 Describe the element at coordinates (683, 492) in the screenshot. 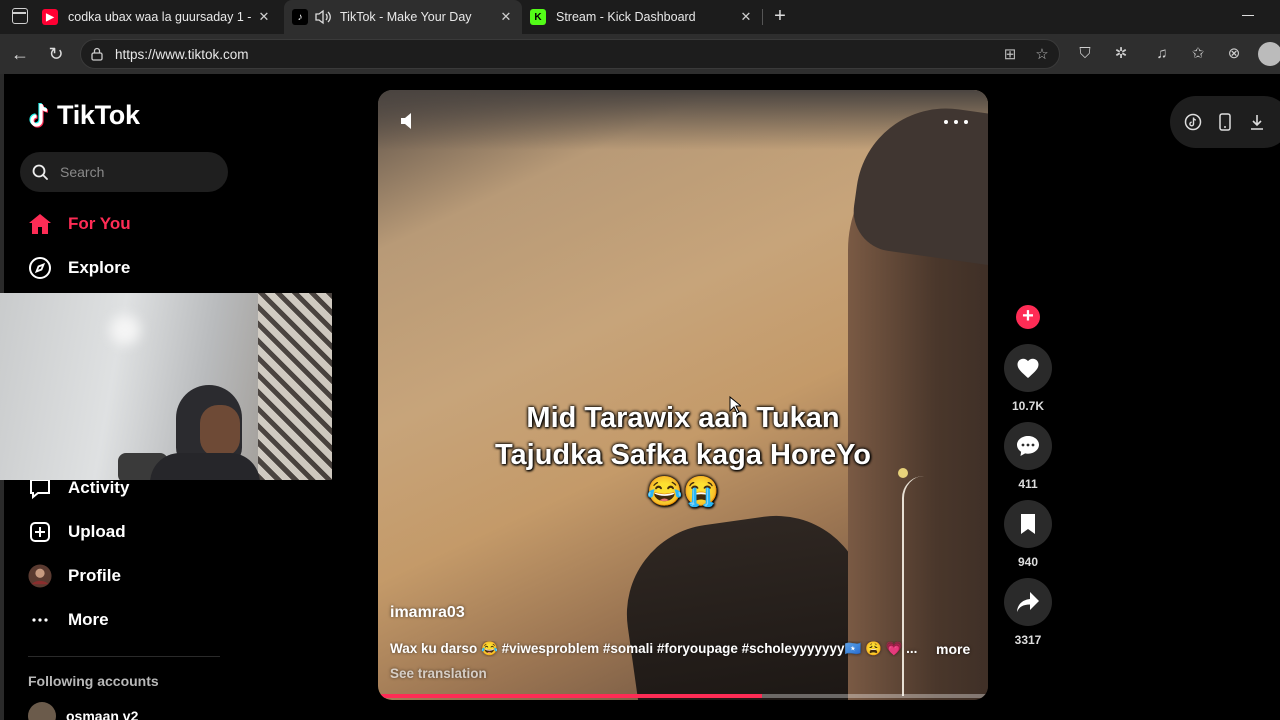

I see `caption-line: 😂😭` at that location.